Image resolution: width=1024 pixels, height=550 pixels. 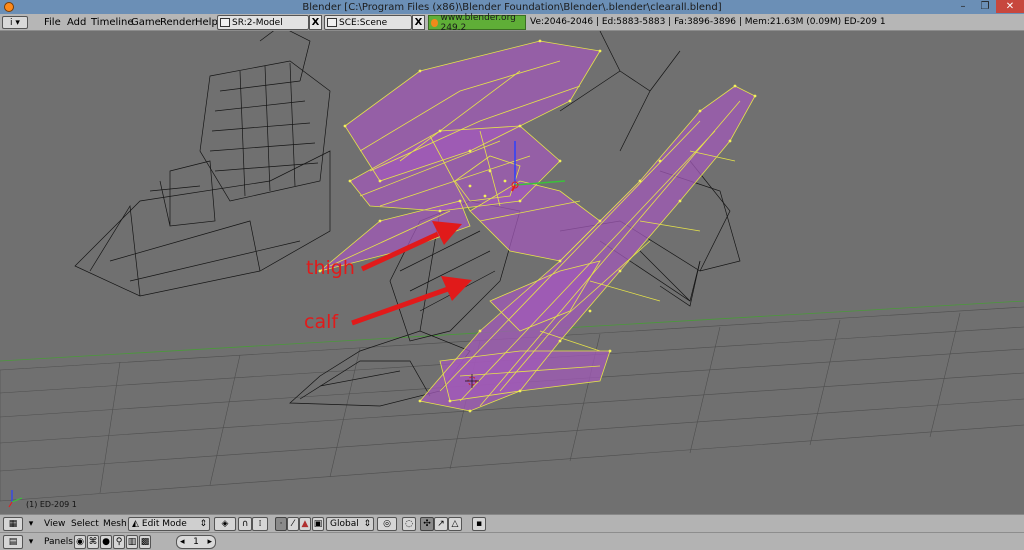 What do you see at coordinates (54, 524) in the screenshot?
I see `menu-view: View` at bounding box center [54, 524].